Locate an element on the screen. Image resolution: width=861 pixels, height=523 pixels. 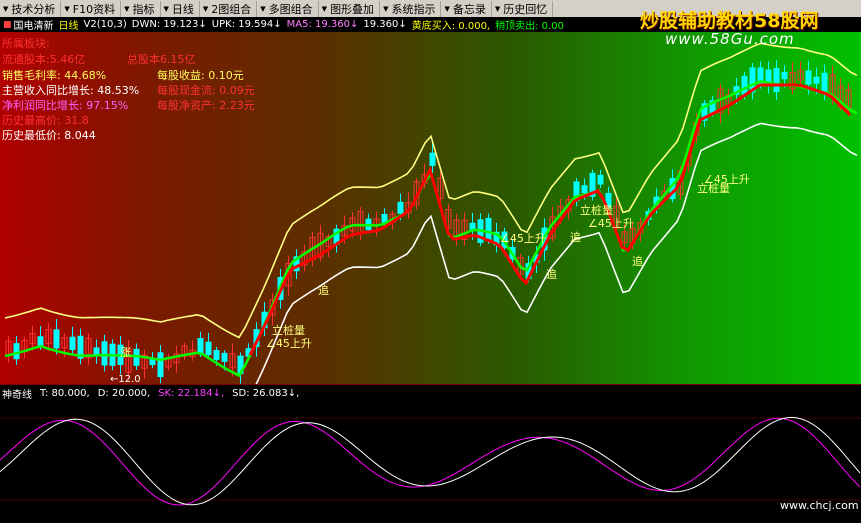
signal-zhang: 涨 is located at coordinates (125, 352).